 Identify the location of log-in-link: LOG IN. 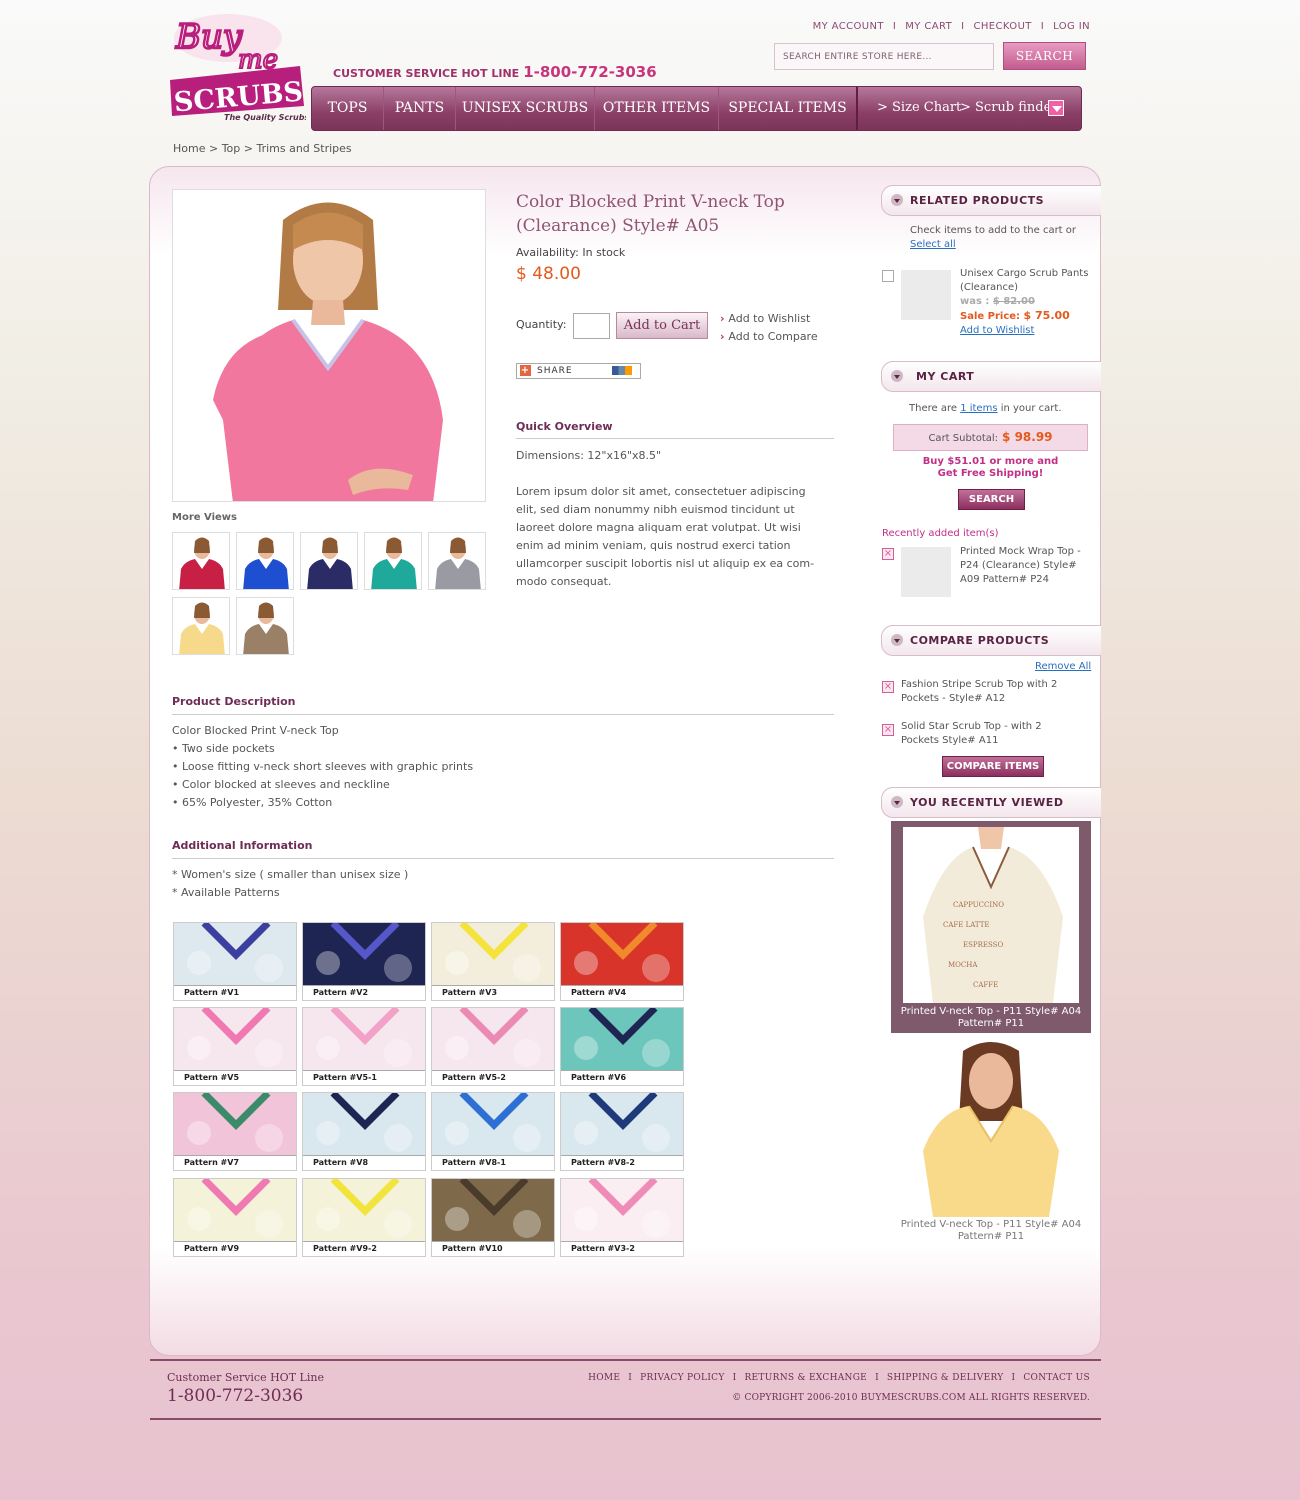
(1071, 26).